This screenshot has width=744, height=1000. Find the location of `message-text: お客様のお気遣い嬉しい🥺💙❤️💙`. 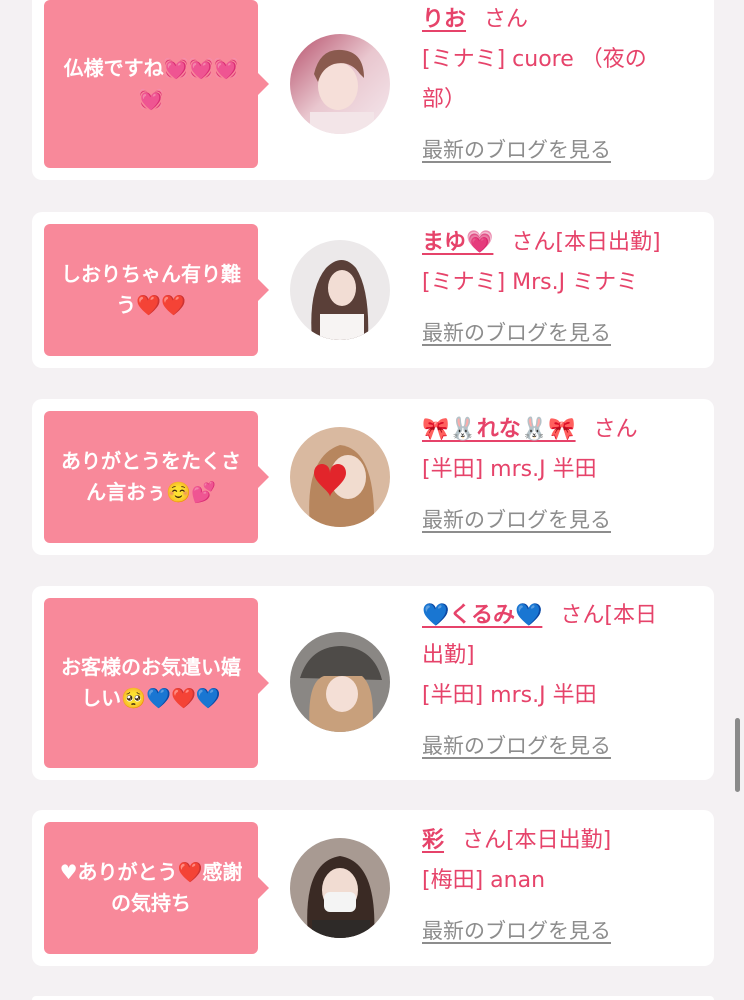

message-text: お客様のお気遣い嬉しい🥺💙❤️💙 is located at coordinates (151, 682).